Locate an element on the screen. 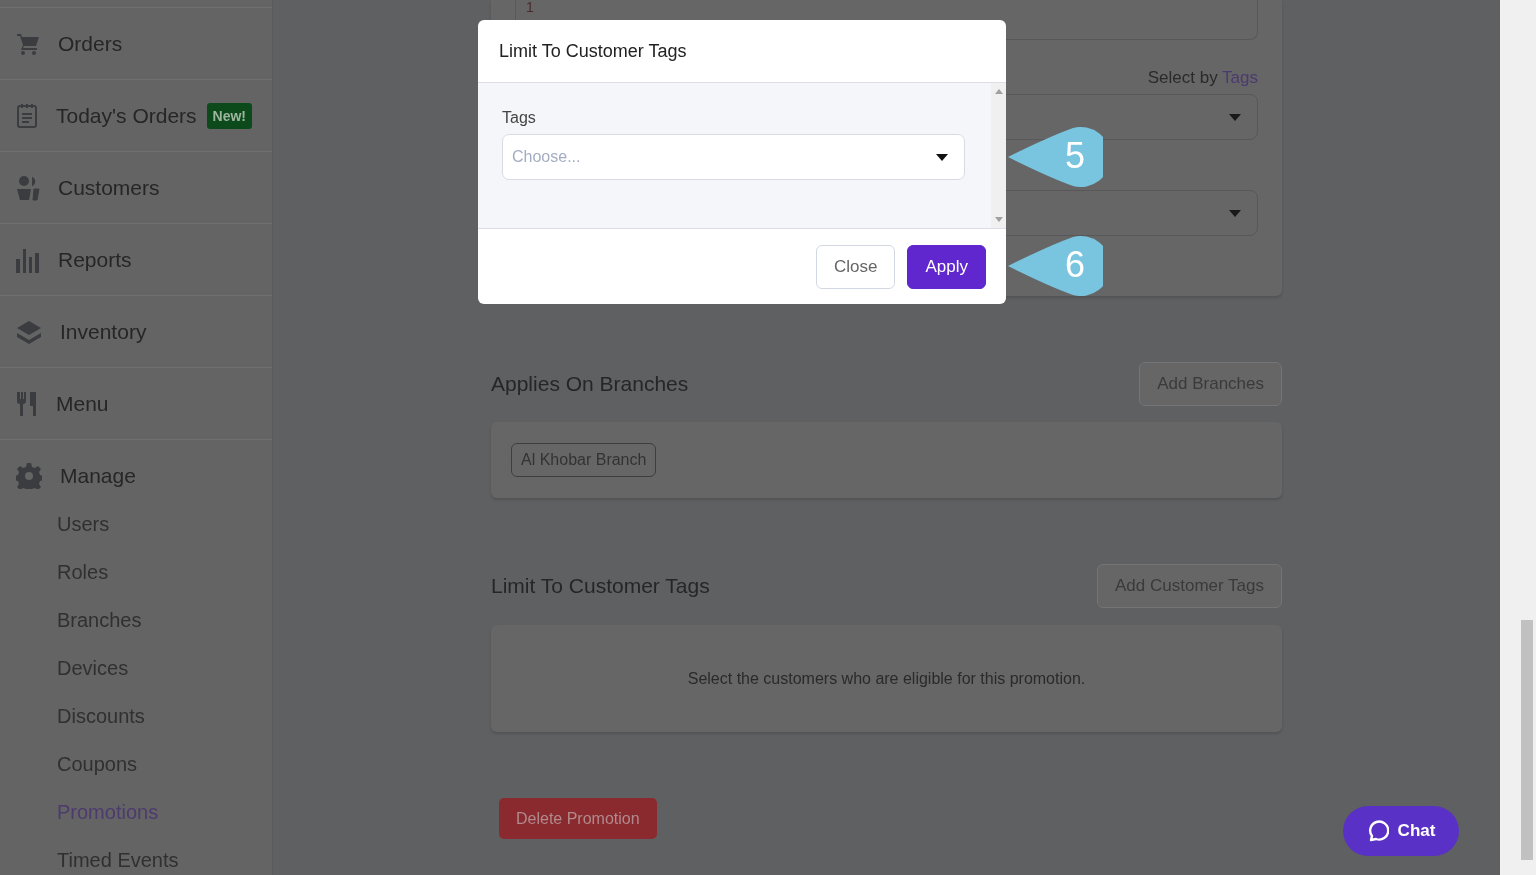 The height and width of the screenshot is (875, 1536). field-label: Tags is located at coordinates (519, 118).